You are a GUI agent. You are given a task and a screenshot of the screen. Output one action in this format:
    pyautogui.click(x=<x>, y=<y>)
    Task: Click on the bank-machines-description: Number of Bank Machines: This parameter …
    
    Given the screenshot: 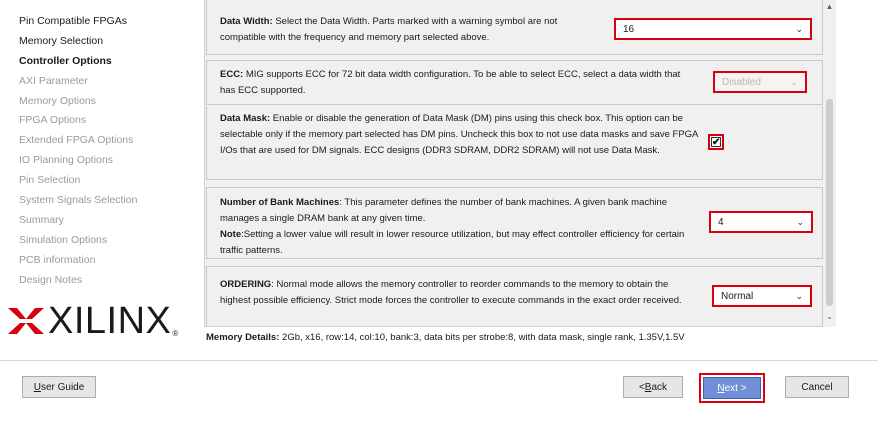 What is the action you would take?
    pyautogui.click(x=460, y=227)
    